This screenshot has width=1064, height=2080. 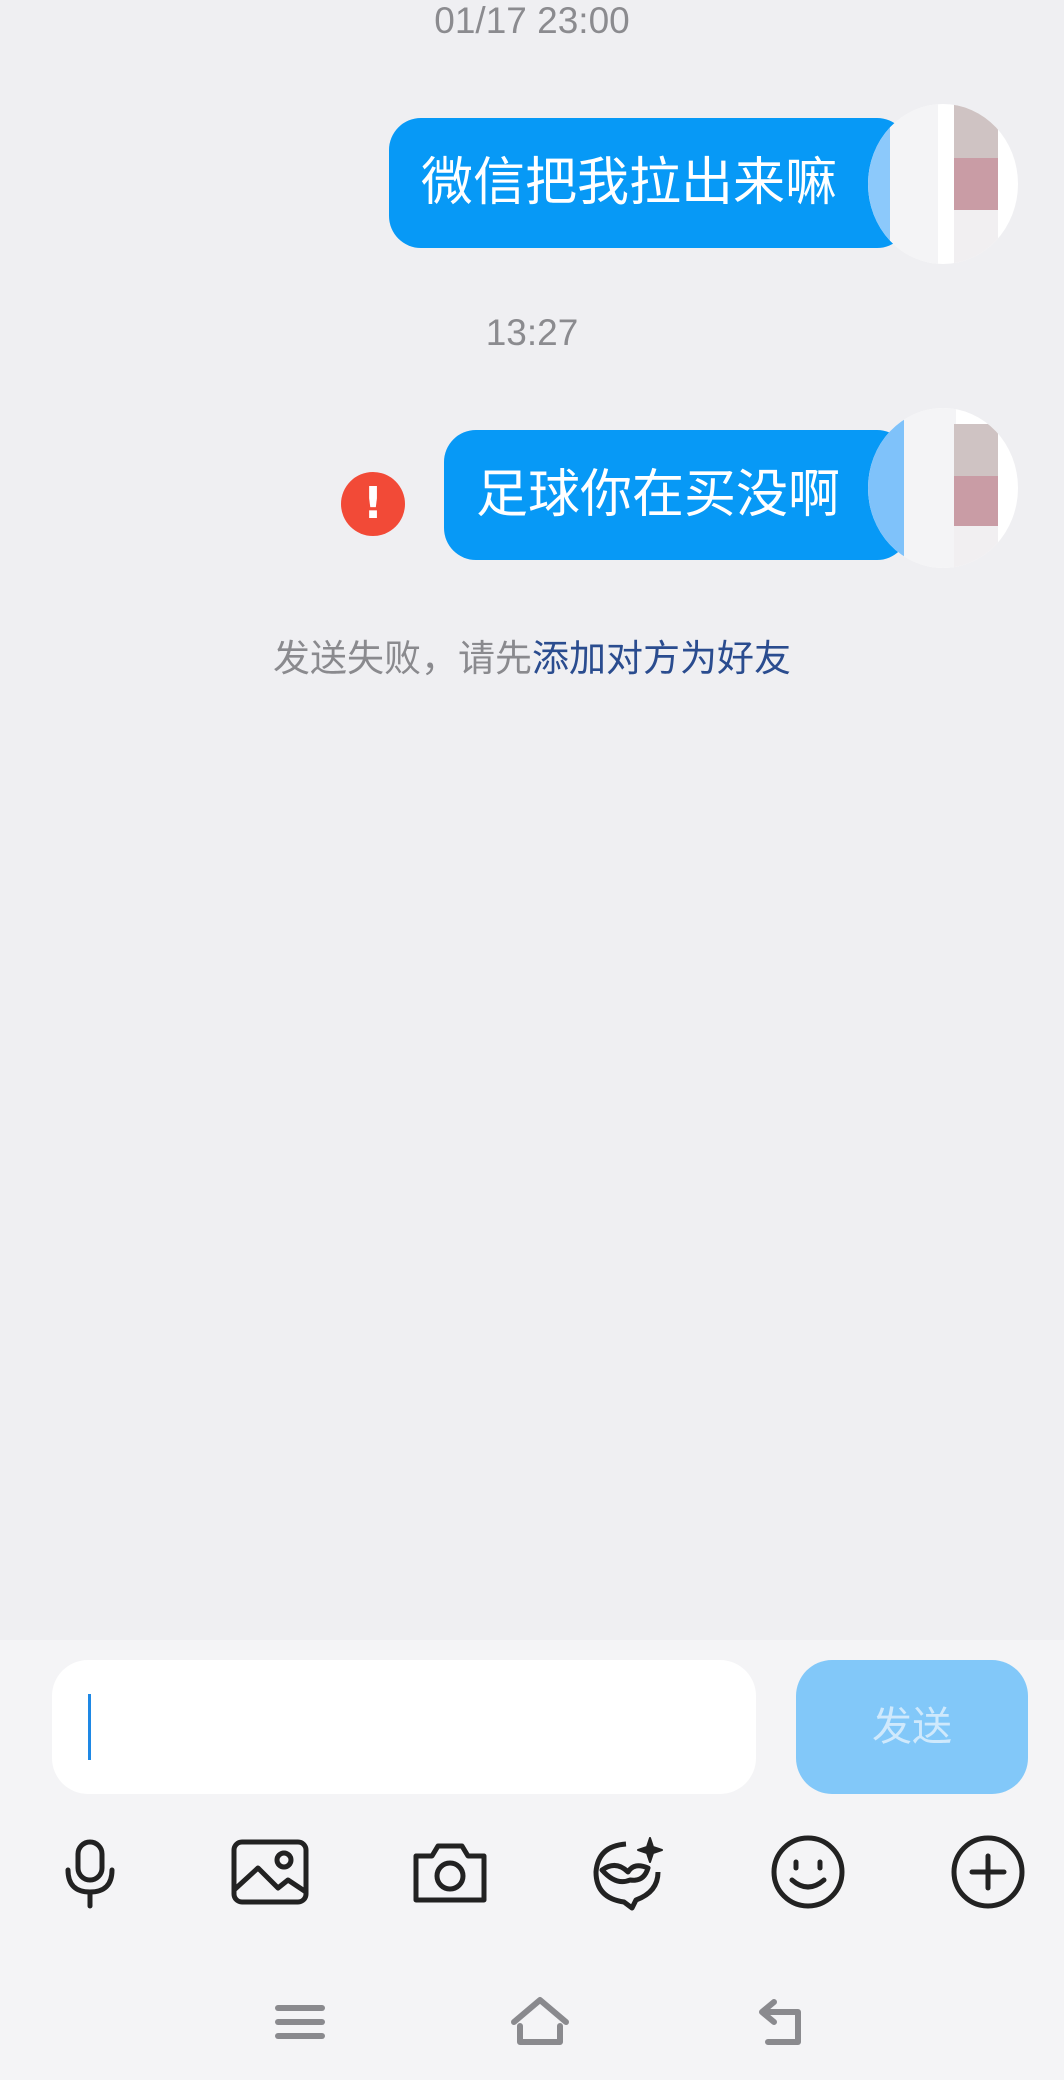 I want to click on send-failed-icon: !, so click(x=373, y=504).